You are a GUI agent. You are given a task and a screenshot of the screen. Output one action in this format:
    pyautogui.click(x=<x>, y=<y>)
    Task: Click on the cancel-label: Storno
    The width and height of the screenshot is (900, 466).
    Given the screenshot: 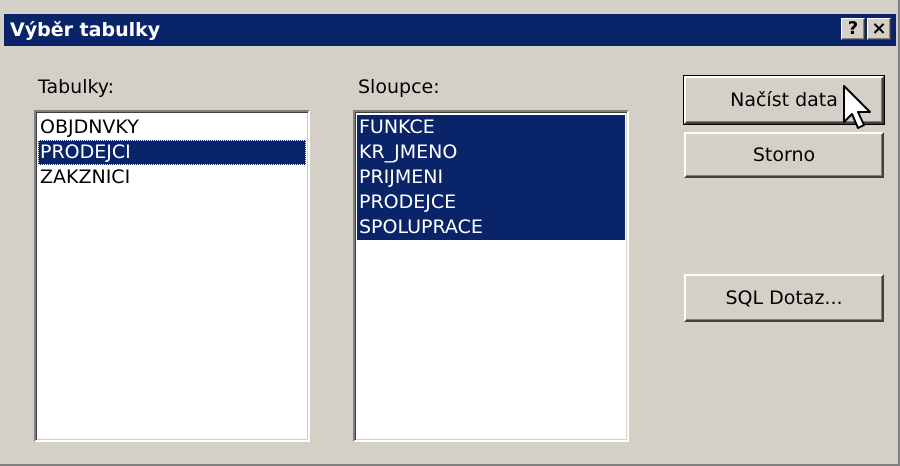 What is the action you would take?
    pyautogui.click(x=784, y=155)
    